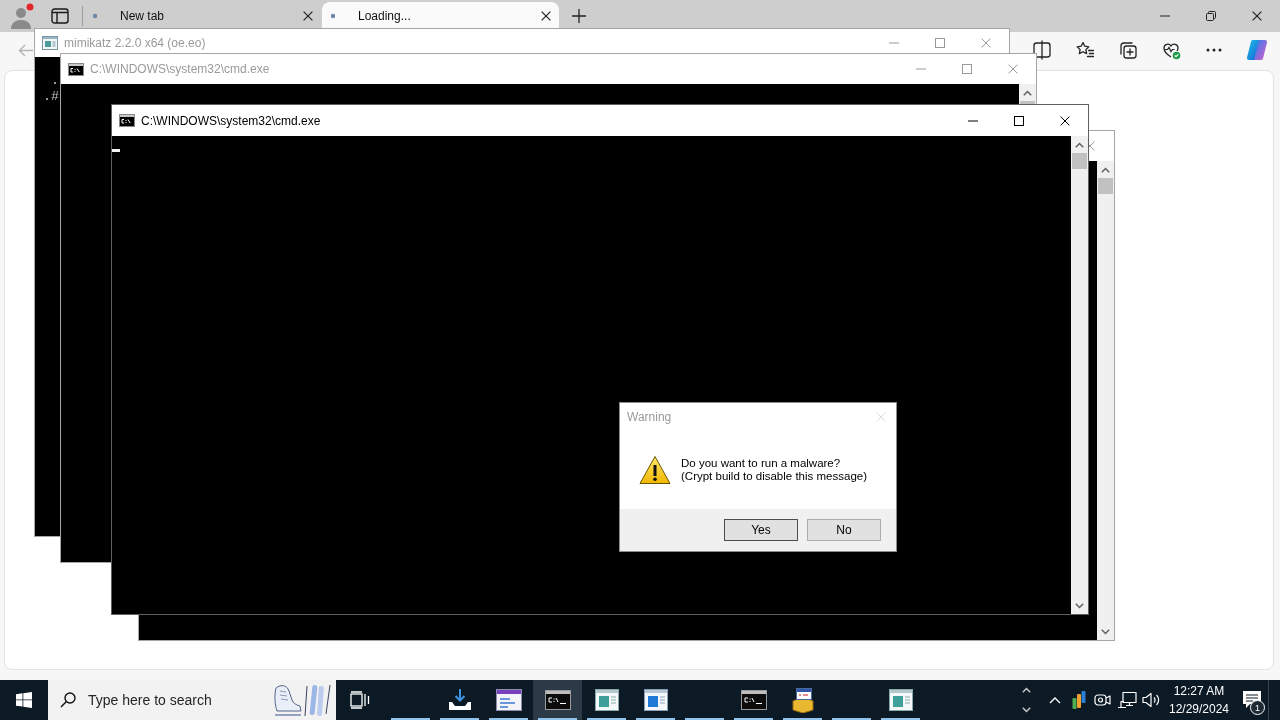 The width and height of the screenshot is (1280, 720). What do you see at coordinates (649, 417) in the screenshot?
I see `dialog-title: Warning` at bounding box center [649, 417].